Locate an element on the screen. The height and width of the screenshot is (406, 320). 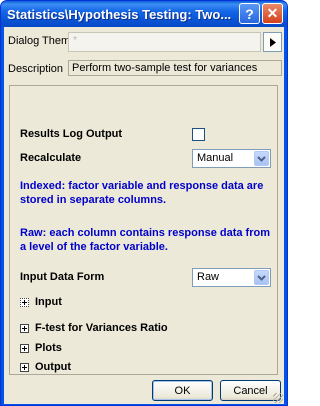
recalculate-select: Manual is located at coordinates (231, 158).